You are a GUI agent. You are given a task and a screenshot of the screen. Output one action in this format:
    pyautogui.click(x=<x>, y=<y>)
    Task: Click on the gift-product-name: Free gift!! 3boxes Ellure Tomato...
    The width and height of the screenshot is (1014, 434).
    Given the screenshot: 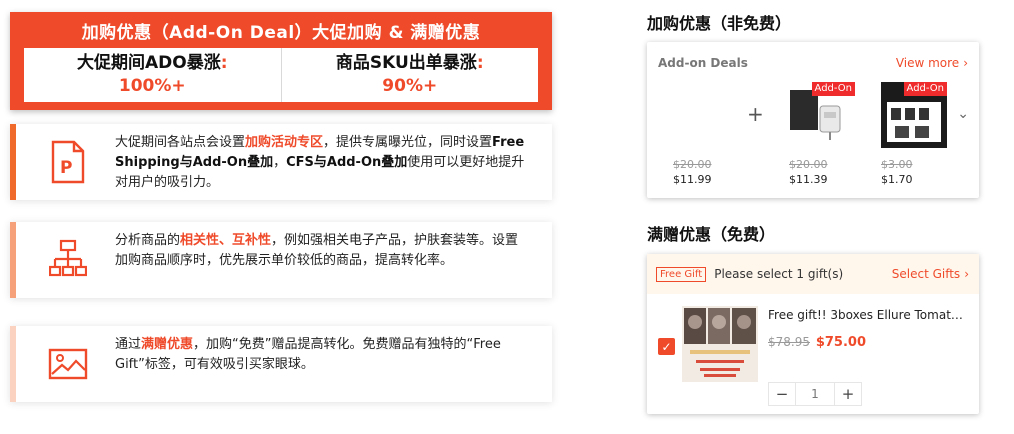 What is the action you would take?
    pyautogui.click(x=866, y=315)
    